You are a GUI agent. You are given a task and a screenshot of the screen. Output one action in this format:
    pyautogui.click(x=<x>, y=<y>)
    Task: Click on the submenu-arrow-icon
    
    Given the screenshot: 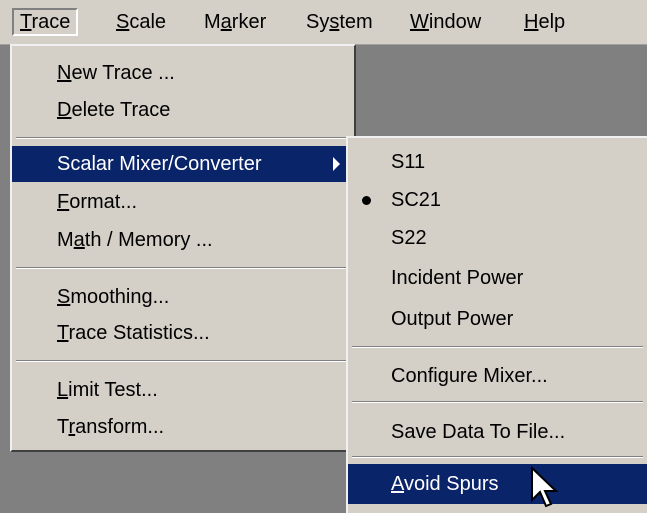 What is the action you would take?
    pyautogui.click(x=336, y=164)
    